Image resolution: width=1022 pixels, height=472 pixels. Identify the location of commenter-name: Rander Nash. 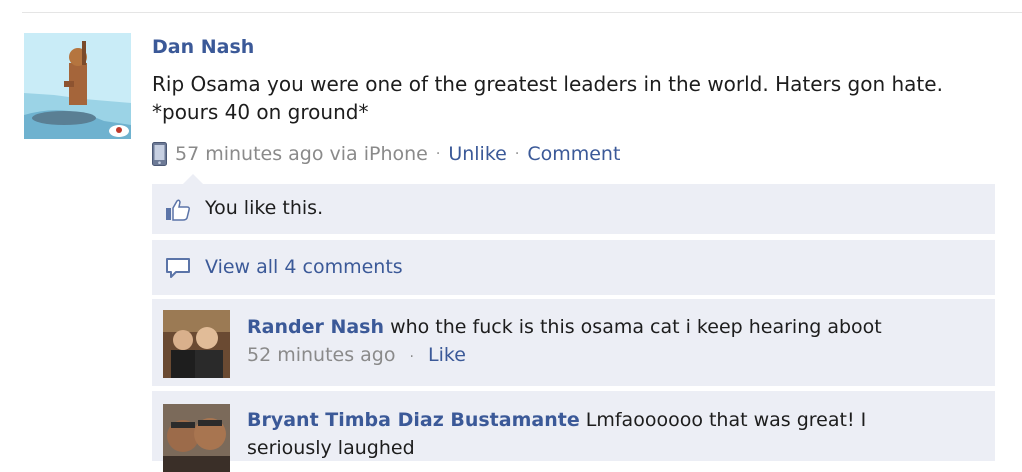
(315, 327).